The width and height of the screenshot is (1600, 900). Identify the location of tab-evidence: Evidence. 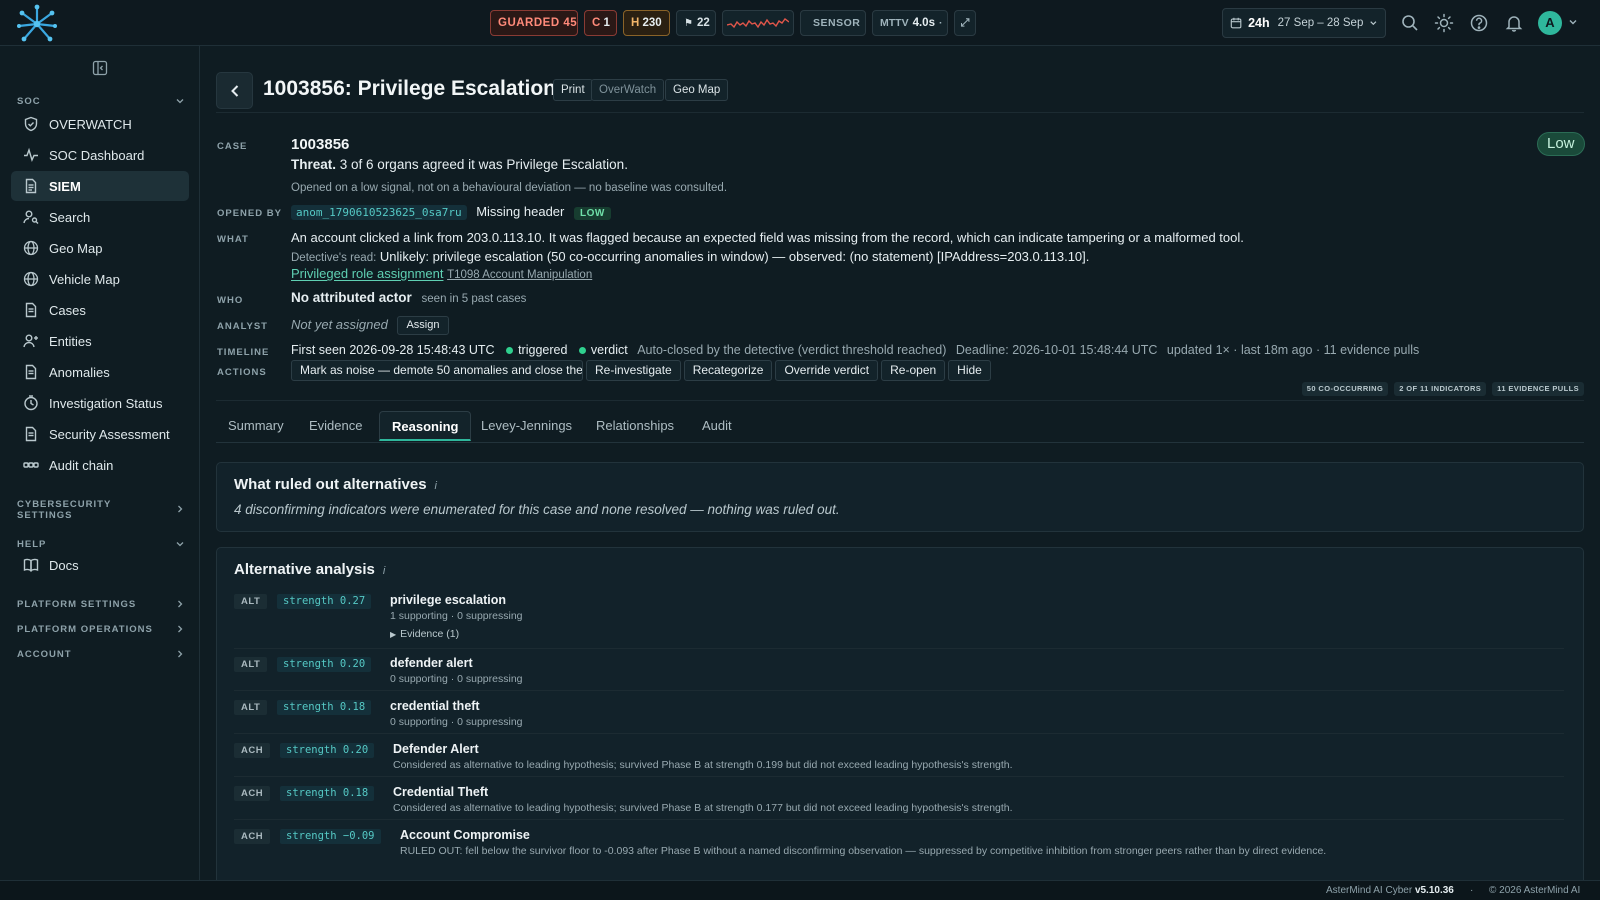
(335, 426).